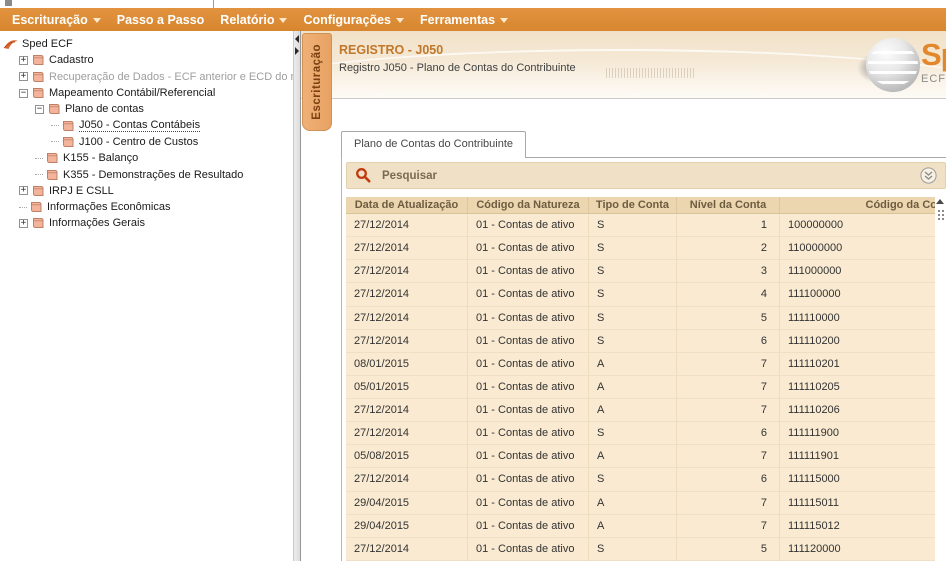 The height and width of the screenshot is (561, 946). What do you see at coordinates (857, 480) in the screenshot?
I see `cell-codigo-conta: 111115000` at bounding box center [857, 480].